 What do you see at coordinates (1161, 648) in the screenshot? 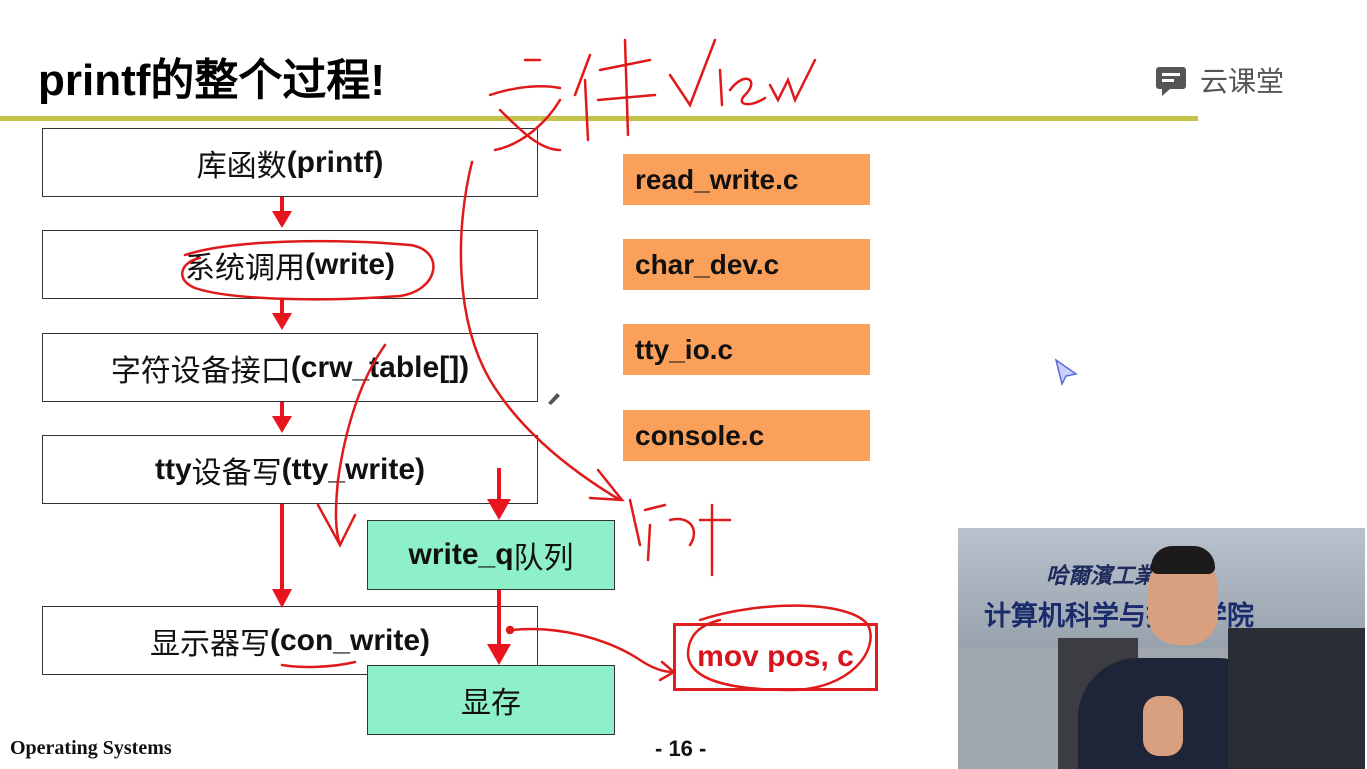
I see `lecturer-video-inset: 哈爾濱工業 计算机科学与技术学院` at bounding box center [1161, 648].